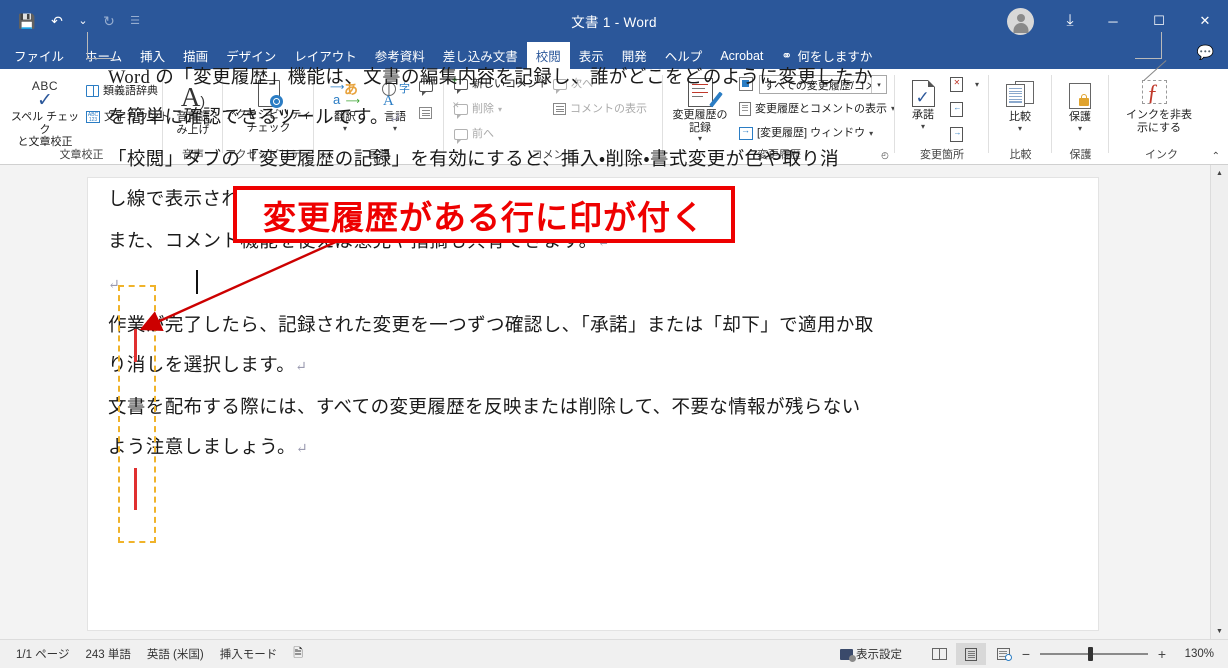  What do you see at coordinates (1070, 21) in the screenshot?
I see `ribbon-display-options-icon: ⤓` at bounding box center [1070, 21].